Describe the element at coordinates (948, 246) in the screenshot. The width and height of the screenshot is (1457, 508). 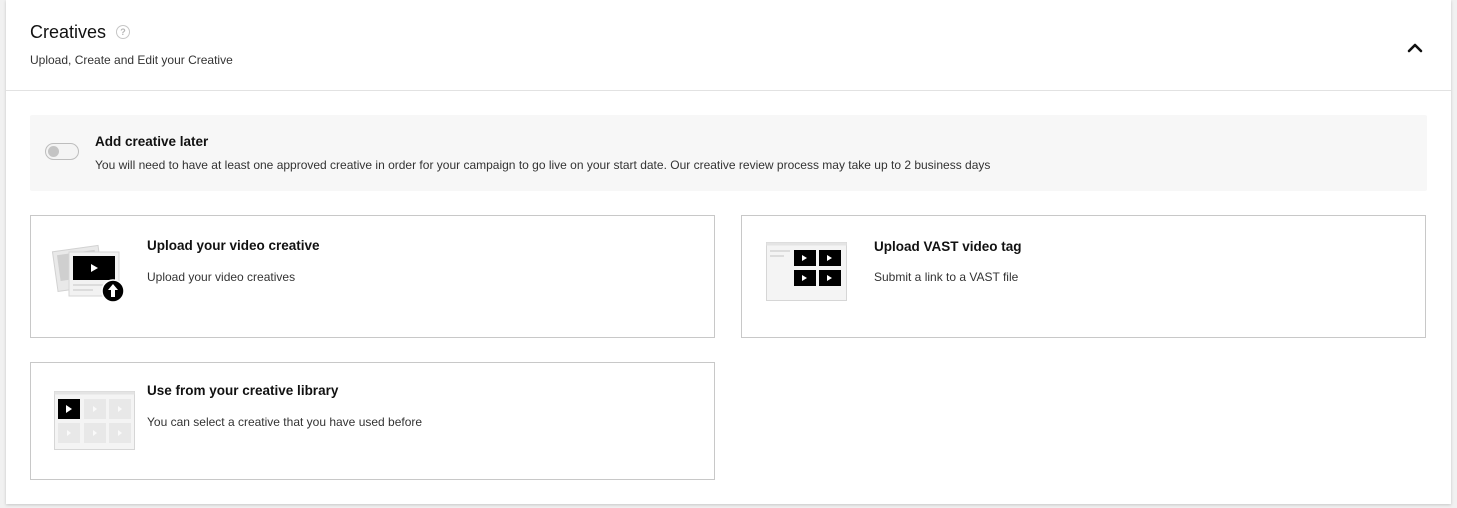
I see `upload-vast-video-tag-title: Upload VAST video tag` at that location.